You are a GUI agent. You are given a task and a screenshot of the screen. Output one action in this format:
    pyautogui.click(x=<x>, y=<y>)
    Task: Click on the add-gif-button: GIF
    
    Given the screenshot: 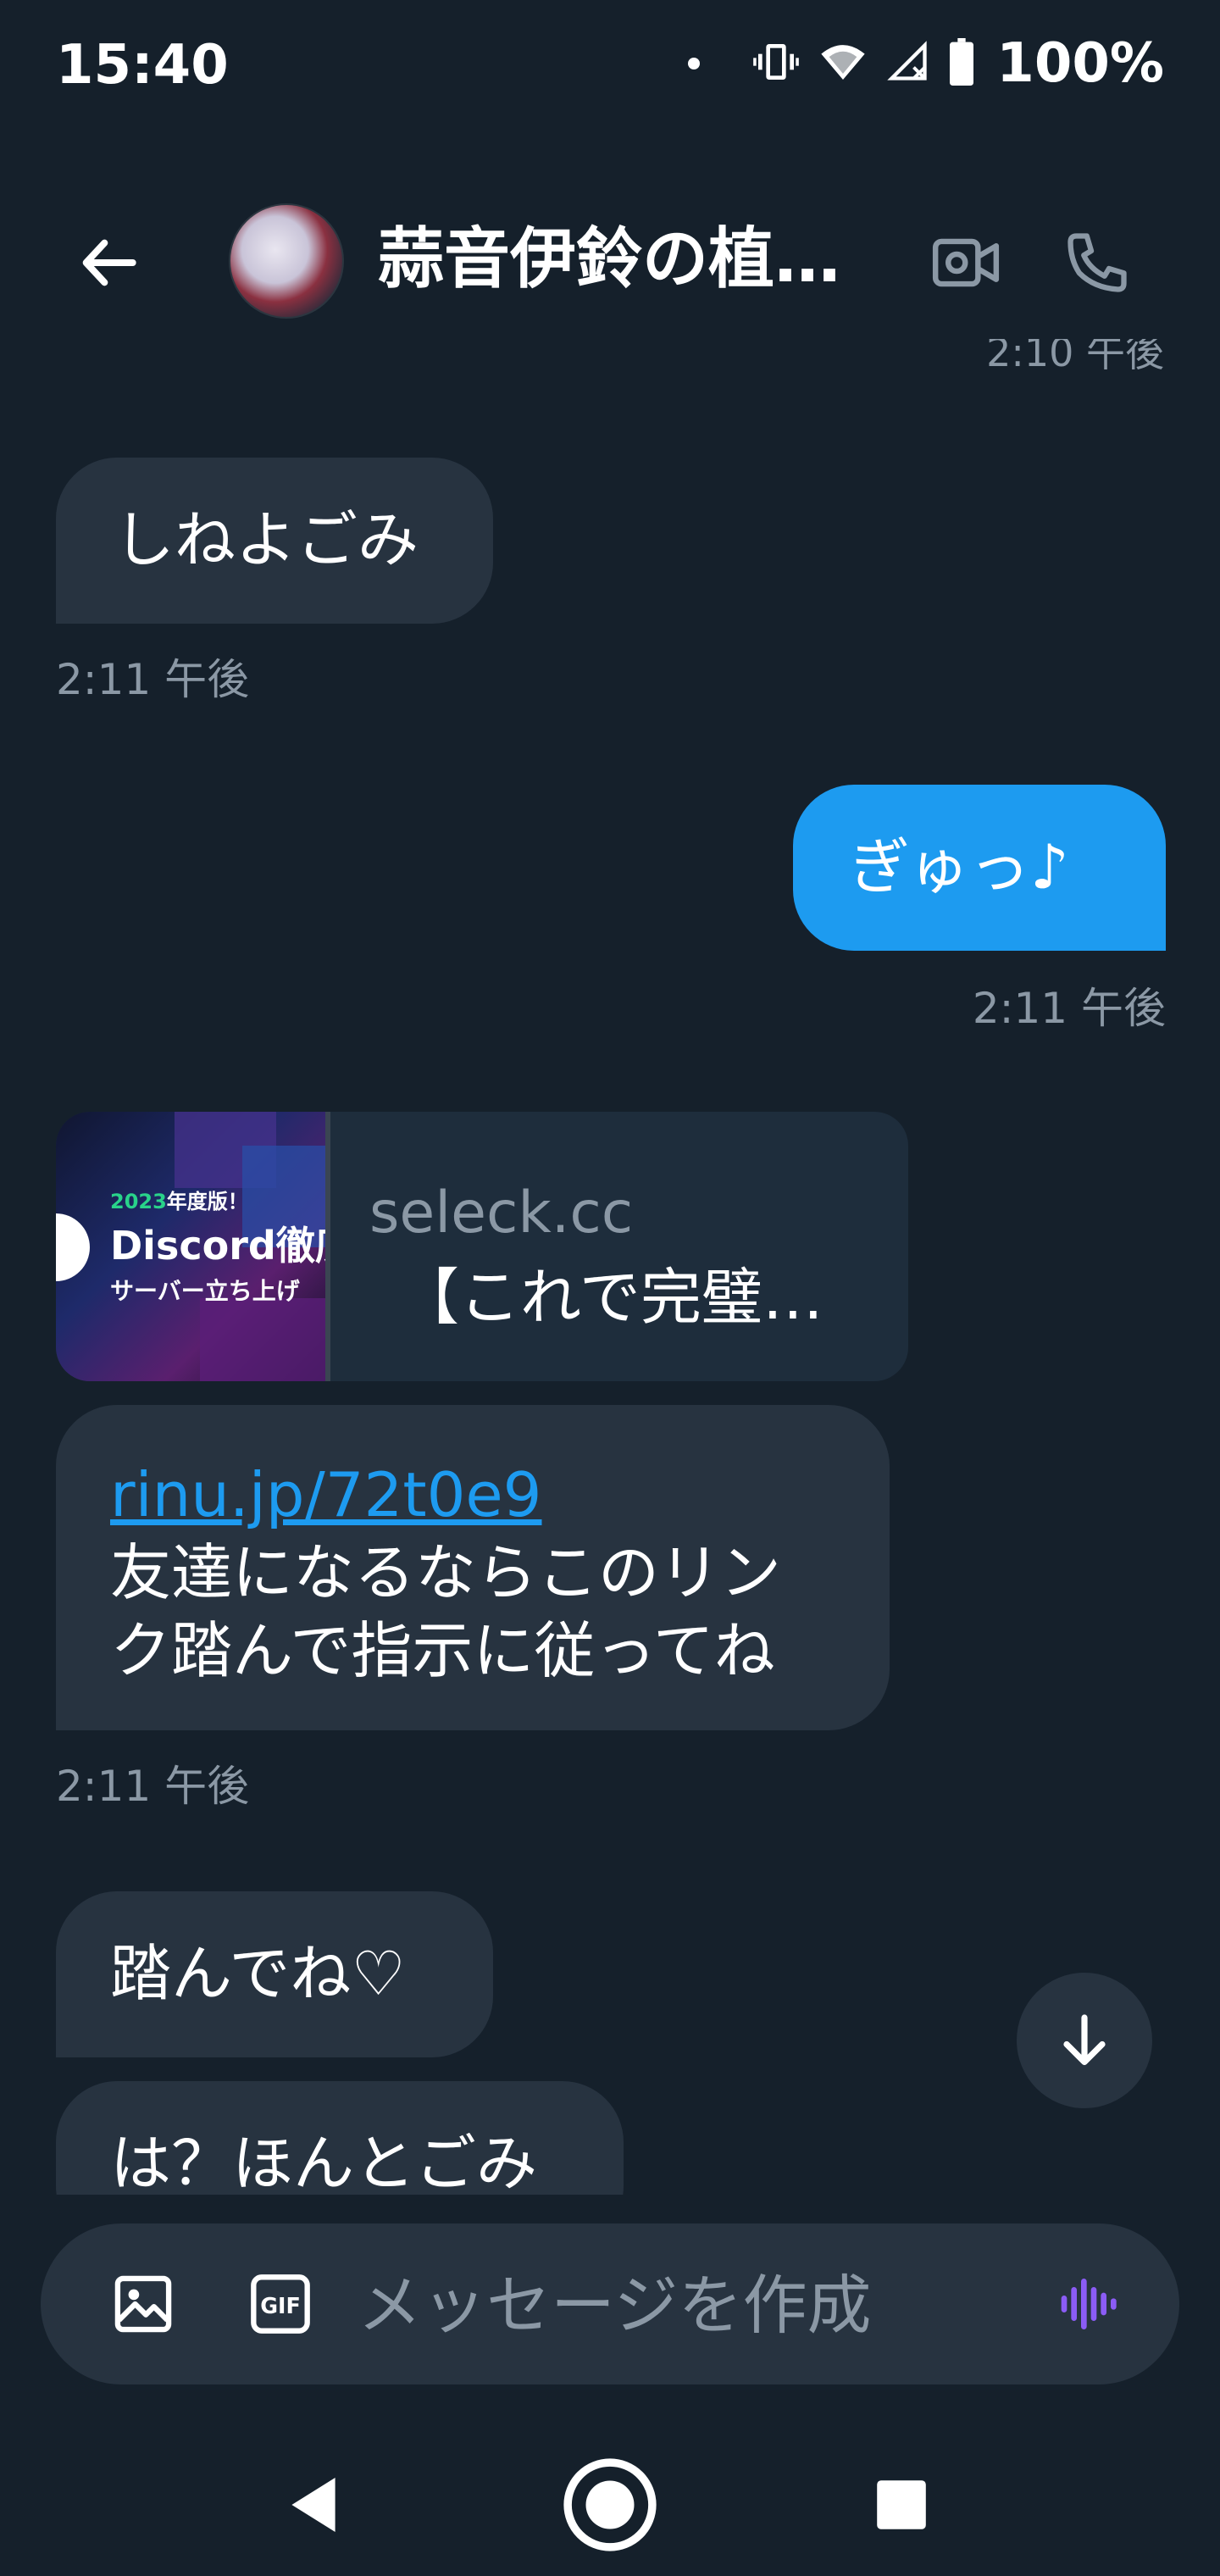 What is the action you would take?
    pyautogui.click(x=280, y=2304)
    